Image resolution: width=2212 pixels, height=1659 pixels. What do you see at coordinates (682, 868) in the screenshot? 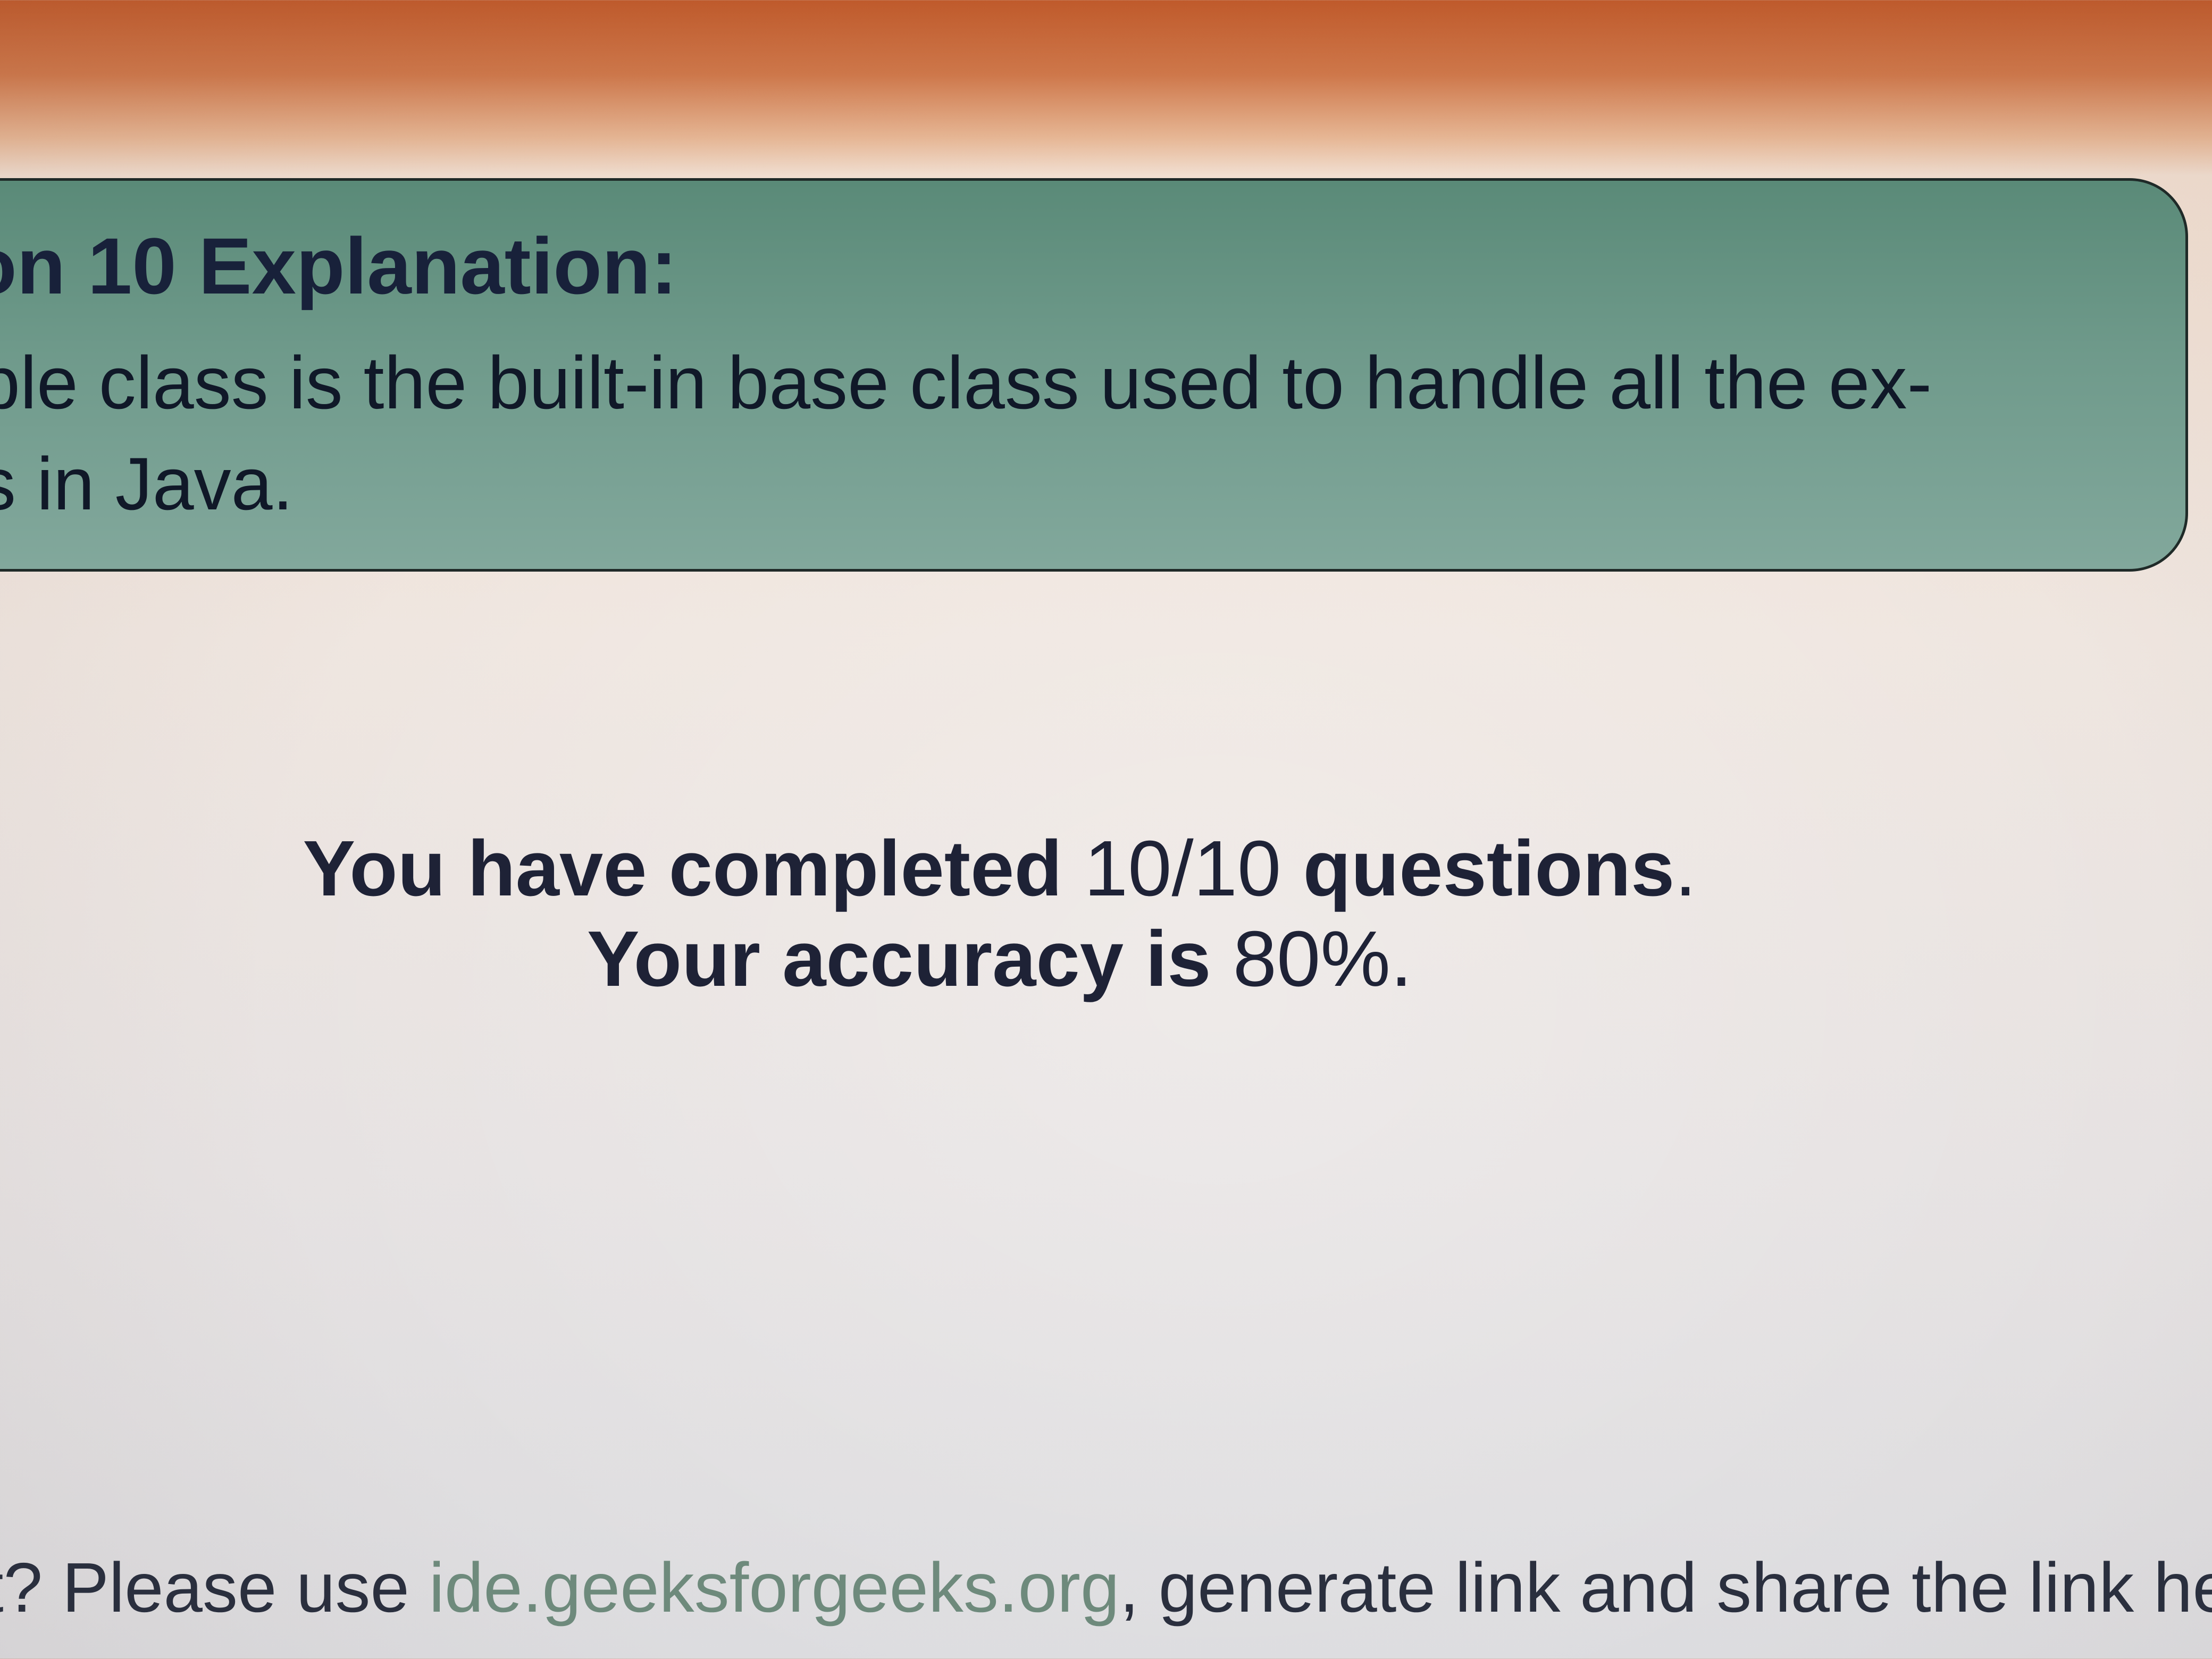
I see `completed-label: You have completed` at bounding box center [682, 868].